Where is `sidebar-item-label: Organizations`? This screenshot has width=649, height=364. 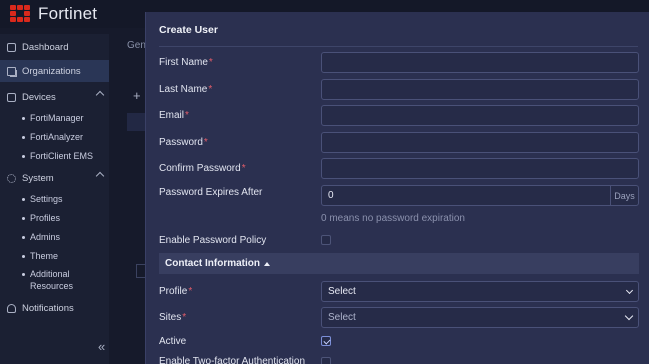 sidebar-item-label: Organizations is located at coordinates (51, 71).